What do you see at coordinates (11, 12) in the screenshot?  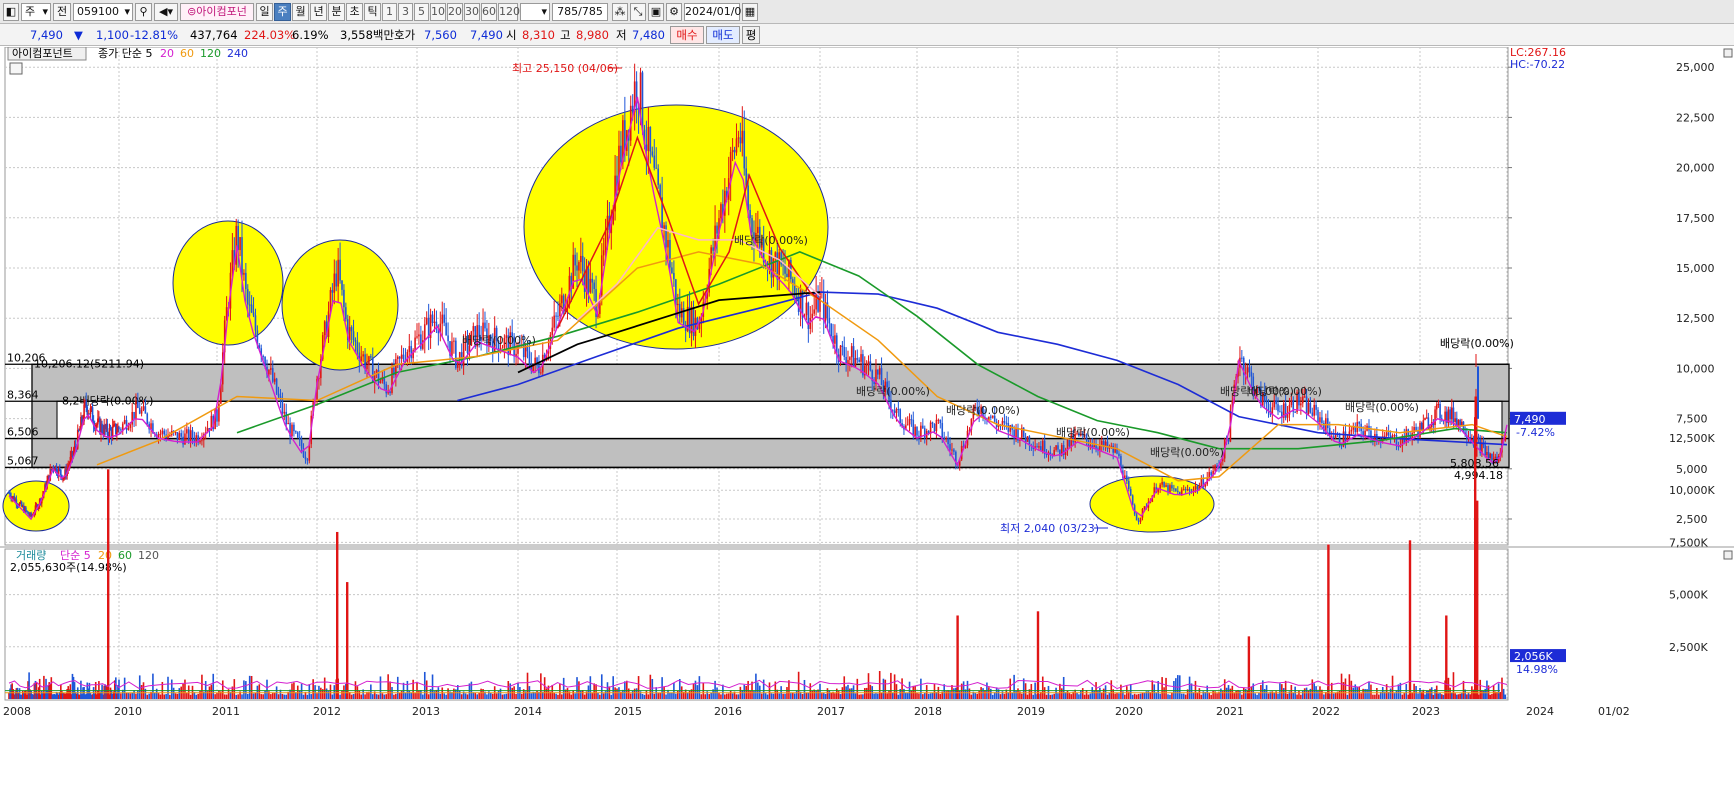 I see `grid-menu-icon: ◧` at bounding box center [11, 12].